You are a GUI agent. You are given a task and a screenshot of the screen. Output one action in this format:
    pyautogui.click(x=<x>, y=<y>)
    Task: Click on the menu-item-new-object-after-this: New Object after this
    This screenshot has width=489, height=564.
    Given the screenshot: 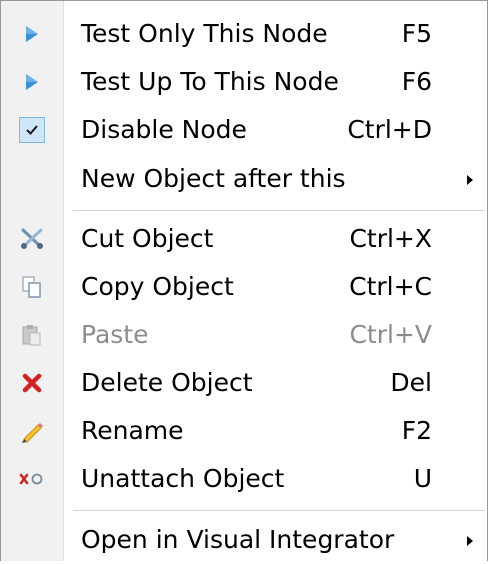 What is the action you would take?
    pyautogui.click(x=244, y=179)
    